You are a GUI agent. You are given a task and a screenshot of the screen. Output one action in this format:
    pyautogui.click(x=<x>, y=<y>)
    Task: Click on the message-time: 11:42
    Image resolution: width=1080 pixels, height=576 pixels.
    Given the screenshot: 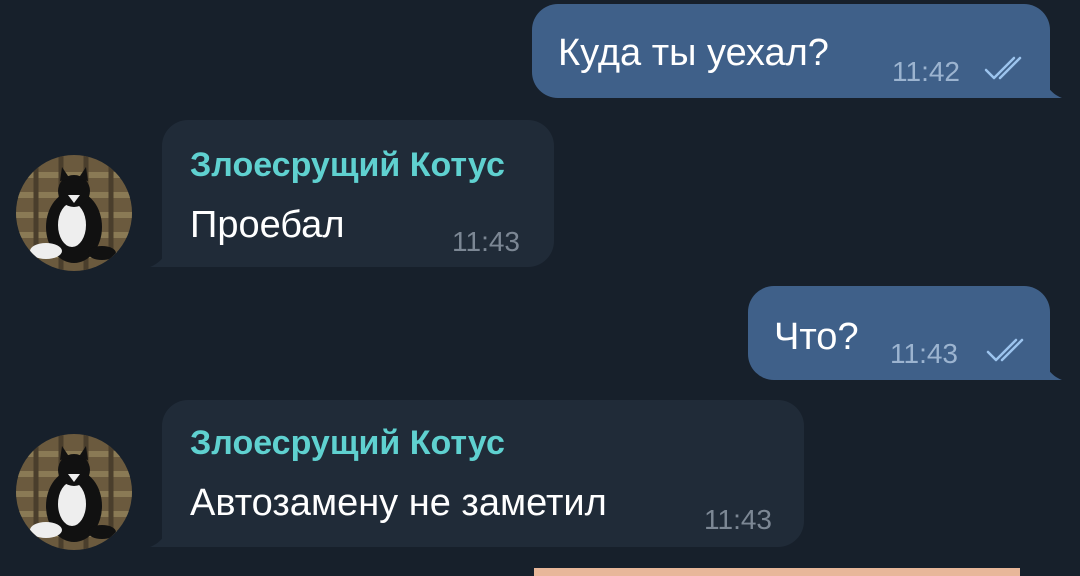 What is the action you would take?
    pyautogui.click(x=926, y=71)
    